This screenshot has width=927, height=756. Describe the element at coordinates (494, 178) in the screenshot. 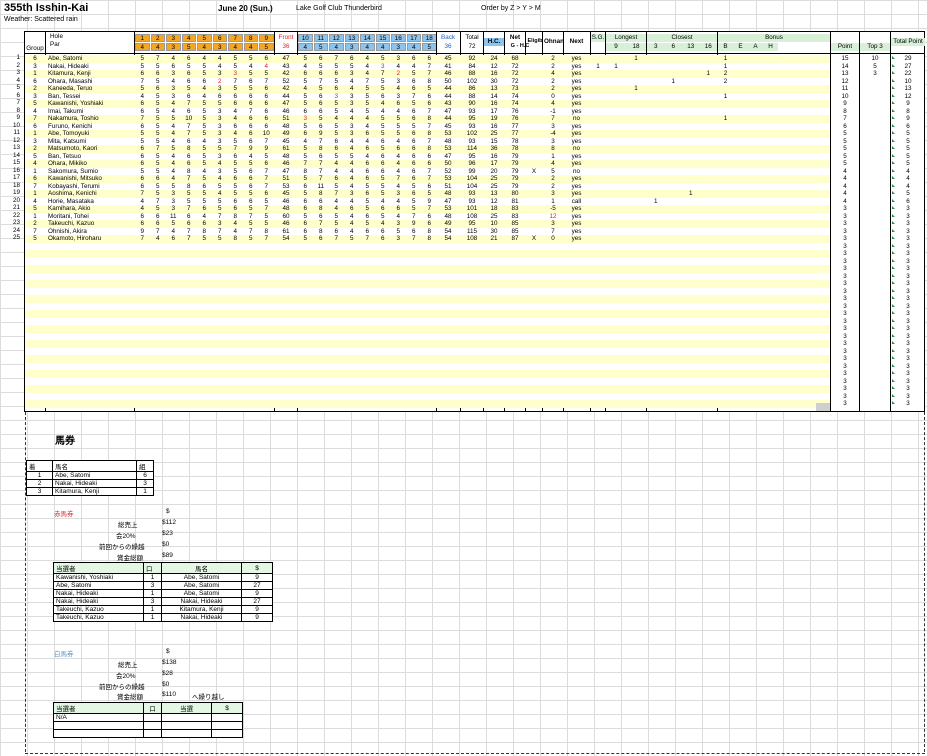

I see `handicap: 25` at that location.